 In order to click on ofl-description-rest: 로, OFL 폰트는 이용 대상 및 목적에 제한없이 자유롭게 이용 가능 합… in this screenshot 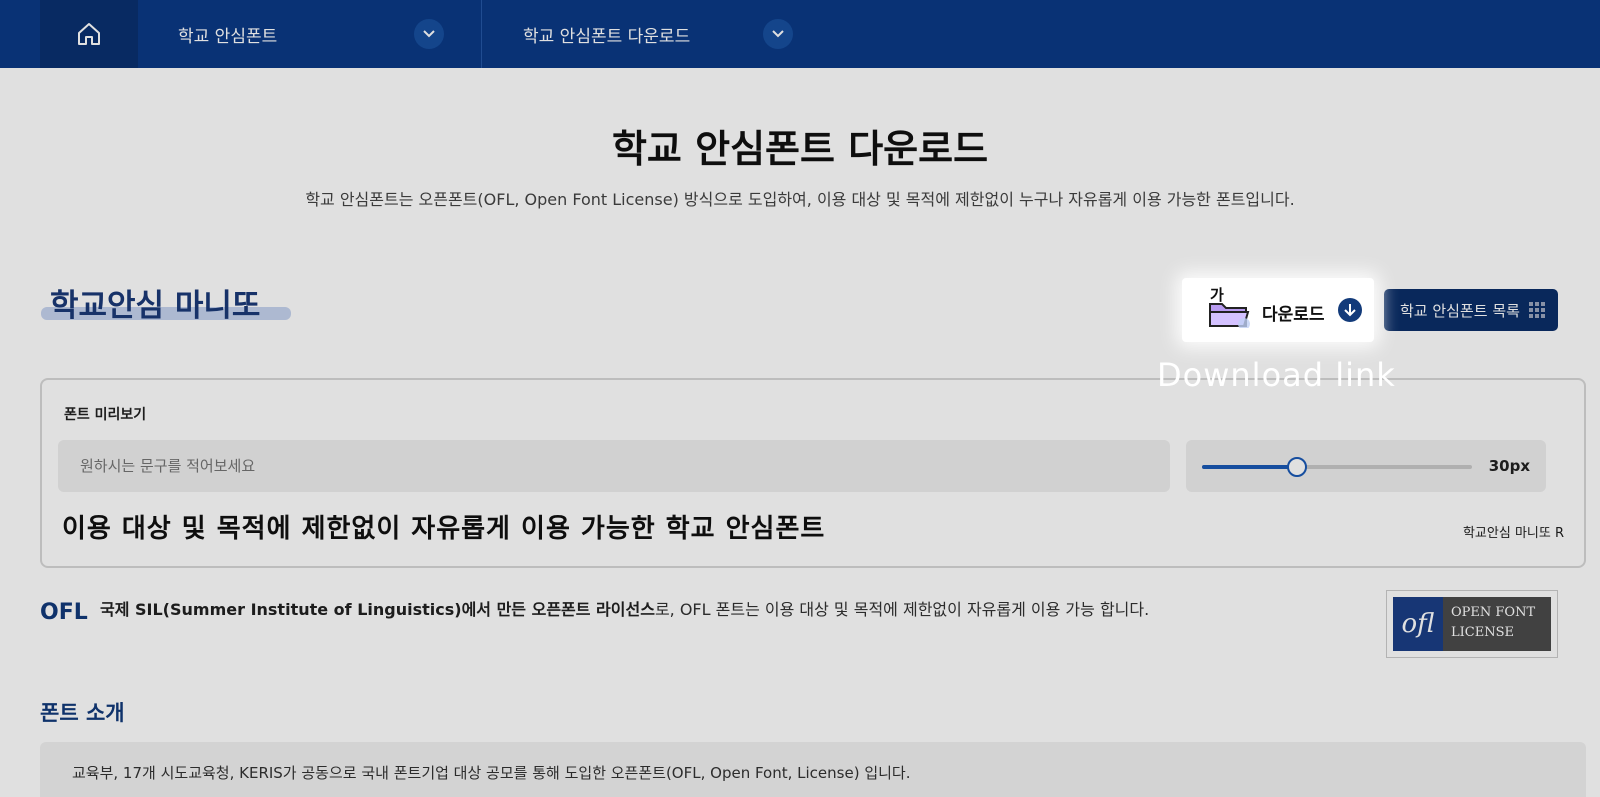, I will do `click(902, 609)`.